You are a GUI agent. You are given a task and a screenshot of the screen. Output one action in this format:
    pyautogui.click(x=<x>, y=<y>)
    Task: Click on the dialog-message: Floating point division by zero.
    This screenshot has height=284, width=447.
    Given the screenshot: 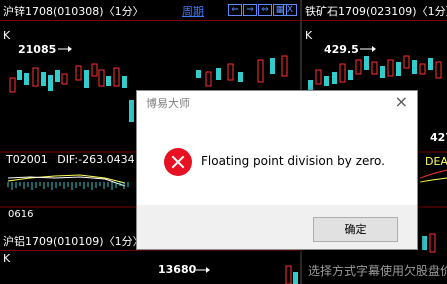 What is the action you would take?
    pyautogui.click(x=293, y=161)
    